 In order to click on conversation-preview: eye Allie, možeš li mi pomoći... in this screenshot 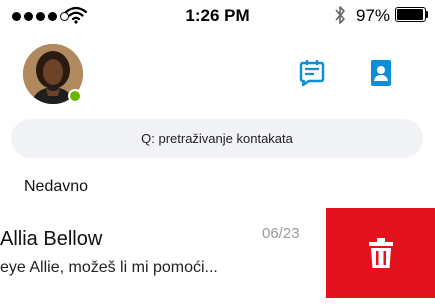, I will do `click(109, 267)`.